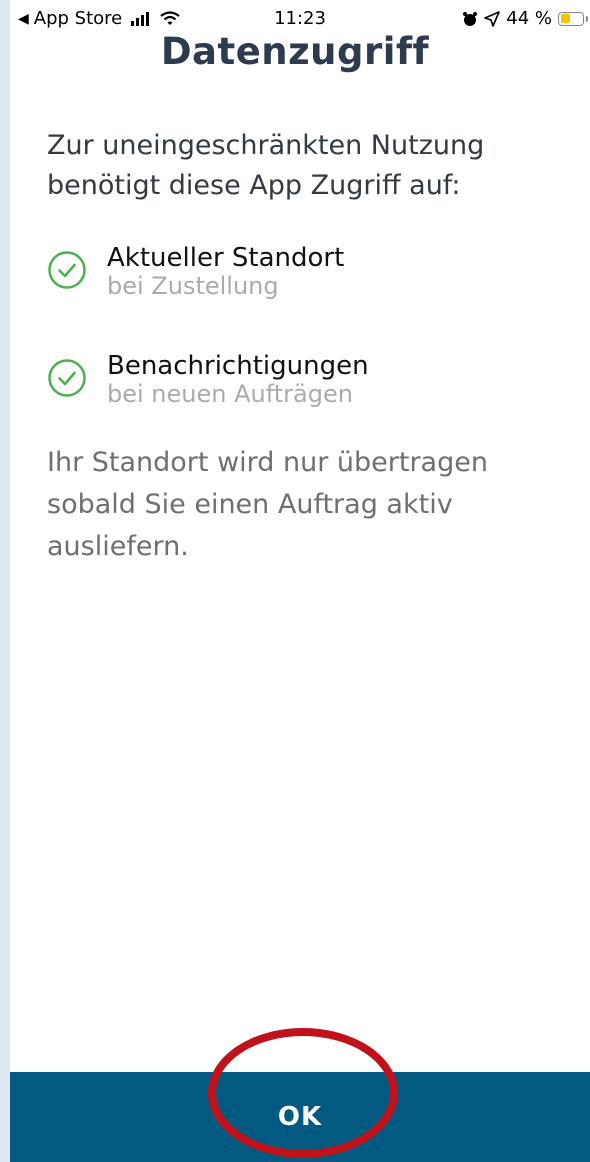 The height and width of the screenshot is (1162, 590). I want to click on ok-button: OK, so click(300, 1117).